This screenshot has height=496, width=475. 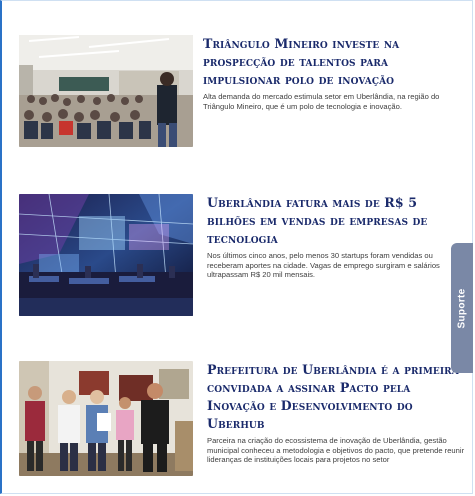 I want to click on support-tab-label: Suporte, so click(x=462, y=308).